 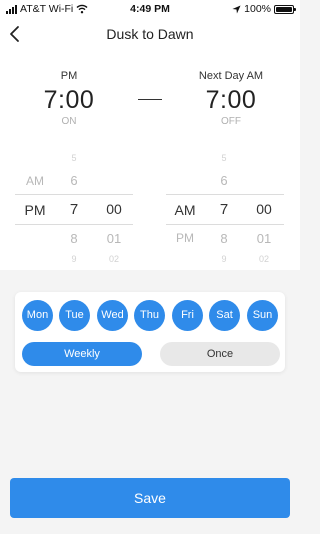 What do you see at coordinates (220, 354) in the screenshot?
I see `once-button: Once` at bounding box center [220, 354].